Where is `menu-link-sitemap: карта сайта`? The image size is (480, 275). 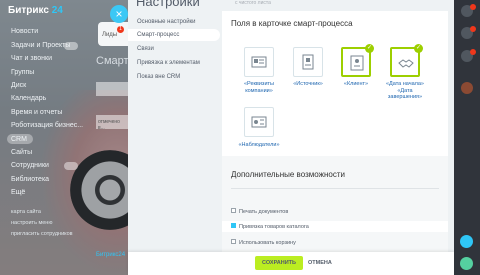 menu-link-sitemap: карта сайта is located at coordinates (26, 212).